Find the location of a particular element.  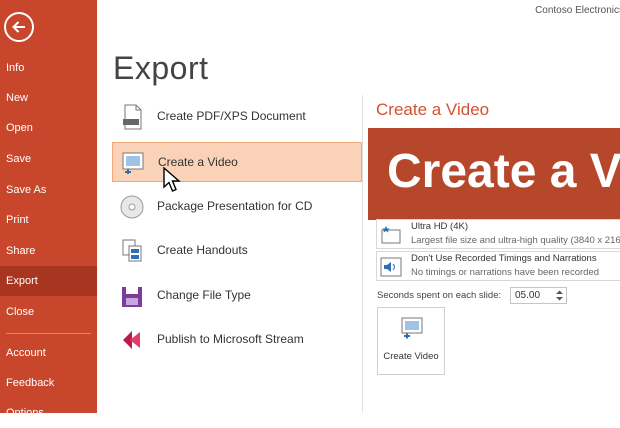

back-arrow-icon is located at coordinates (18, 27).